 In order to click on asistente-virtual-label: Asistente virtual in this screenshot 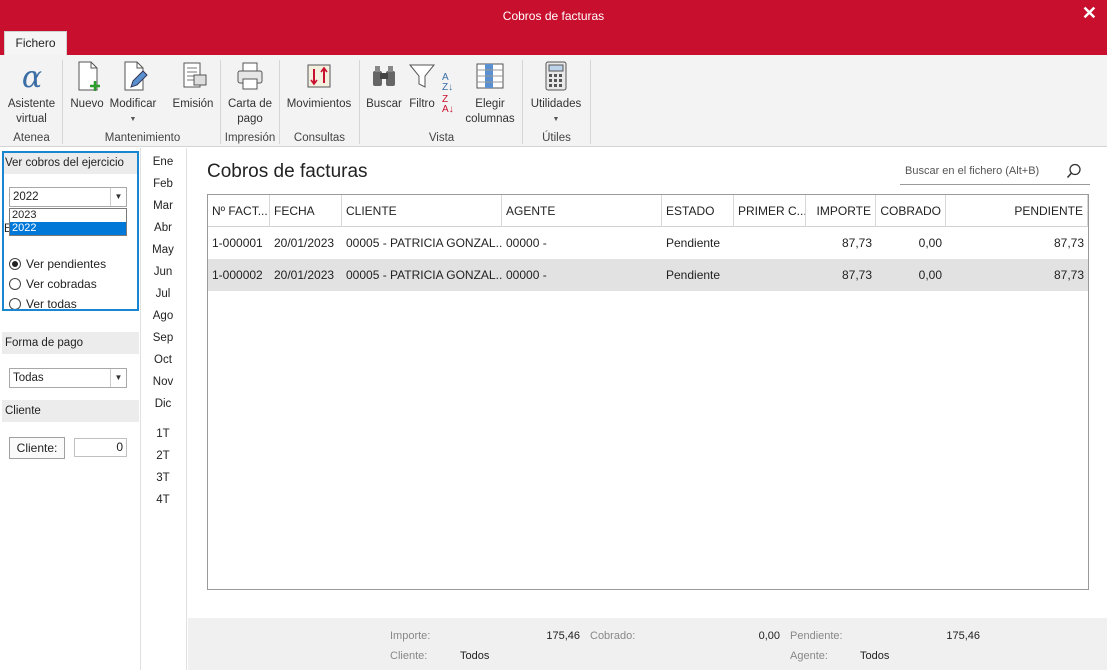, I will do `click(31, 111)`.